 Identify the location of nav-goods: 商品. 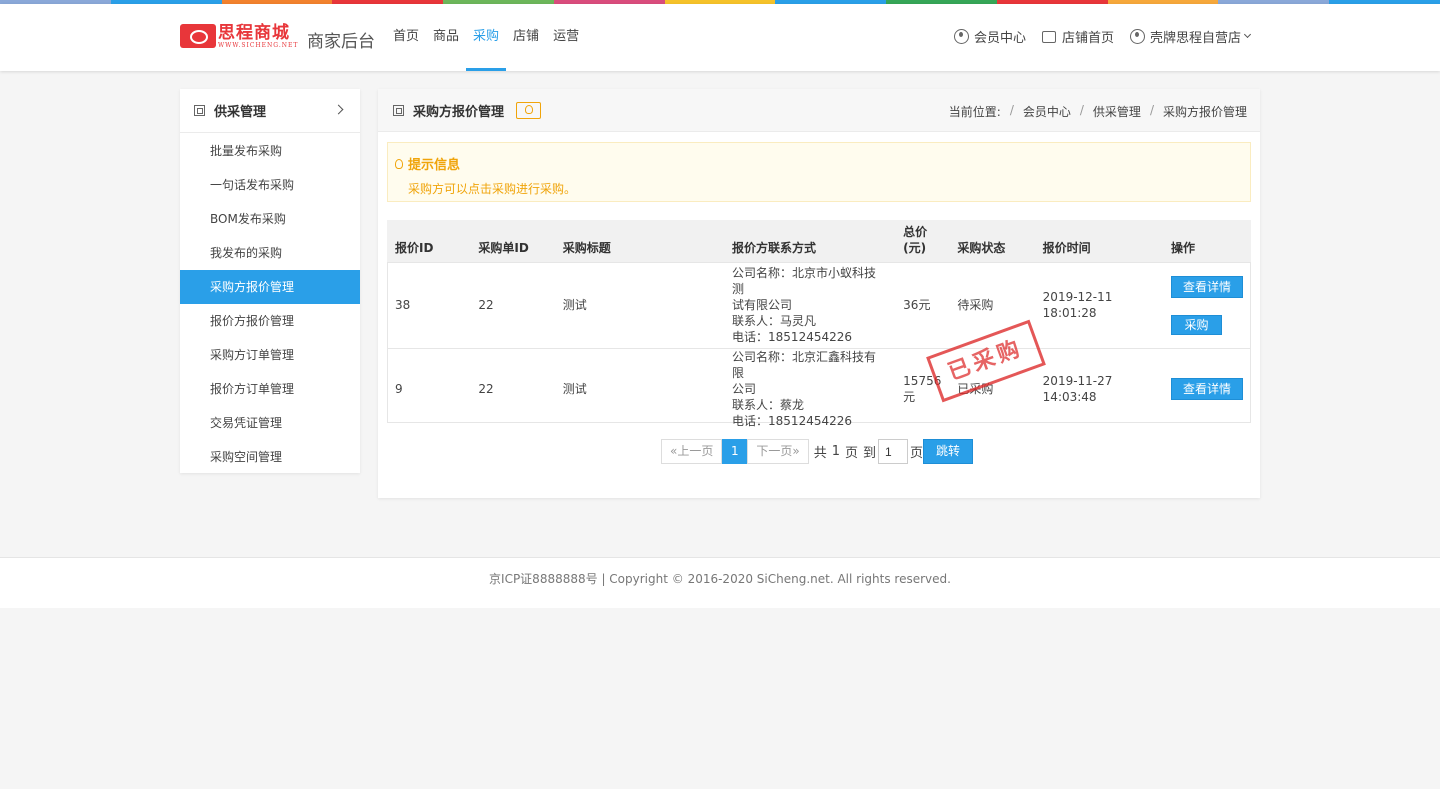
(446, 37).